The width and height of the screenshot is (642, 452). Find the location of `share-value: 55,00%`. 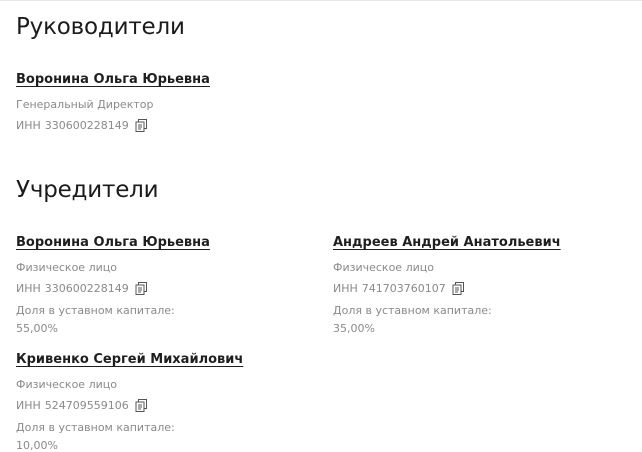

share-value: 55,00% is located at coordinates (37, 328).